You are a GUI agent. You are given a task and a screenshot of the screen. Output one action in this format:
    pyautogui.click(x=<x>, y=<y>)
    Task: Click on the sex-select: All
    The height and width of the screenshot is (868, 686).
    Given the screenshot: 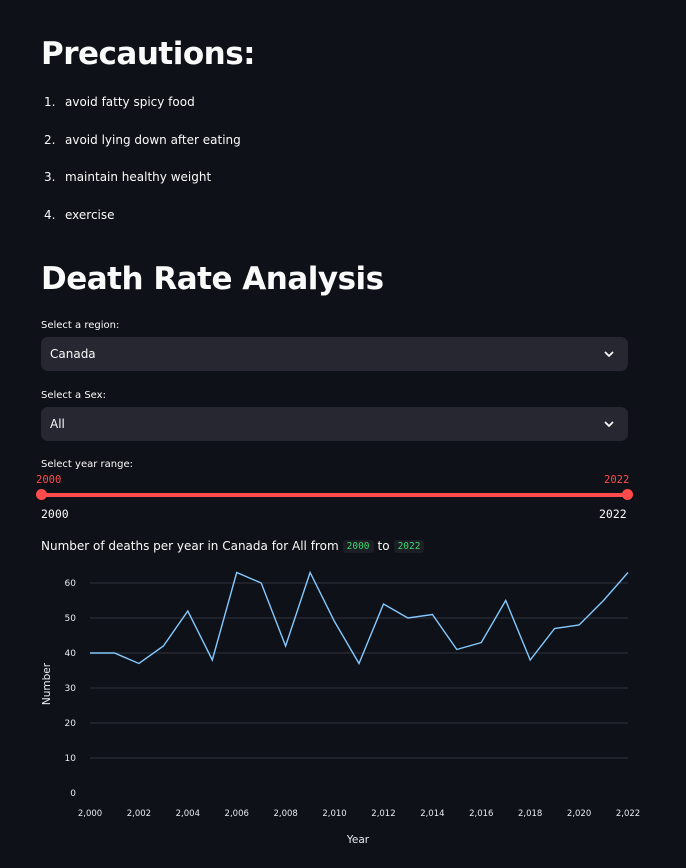 What is the action you would take?
    pyautogui.click(x=334, y=424)
    